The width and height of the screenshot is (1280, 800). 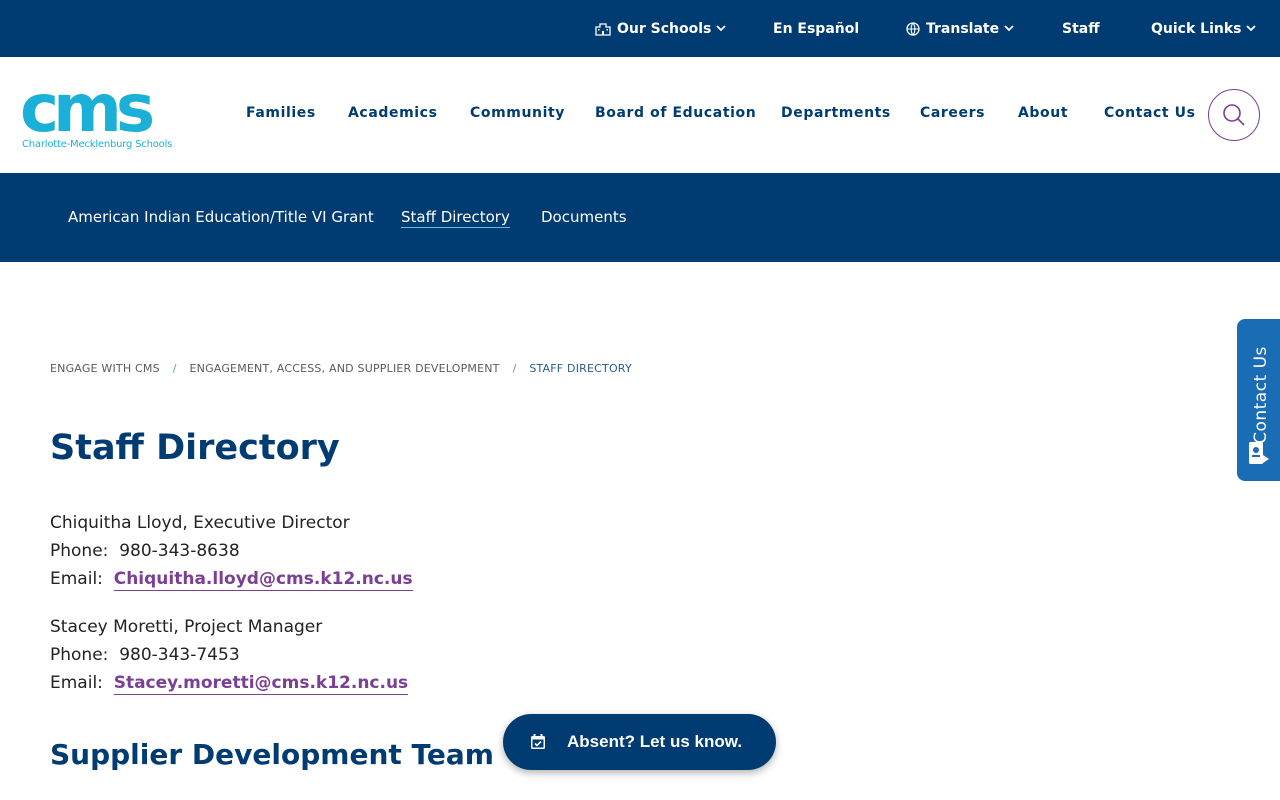 What do you see at coordinates (963, 28) in the screenshot?
I see `translate-label: Translate` at bounding box center [963, 28].